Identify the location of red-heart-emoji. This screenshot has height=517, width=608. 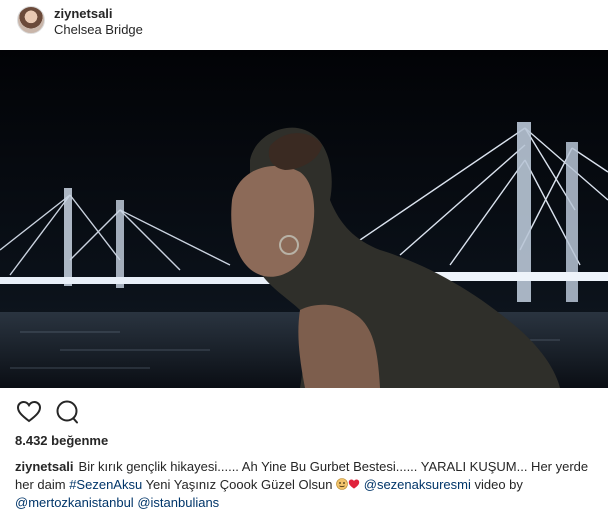
(354, 483).